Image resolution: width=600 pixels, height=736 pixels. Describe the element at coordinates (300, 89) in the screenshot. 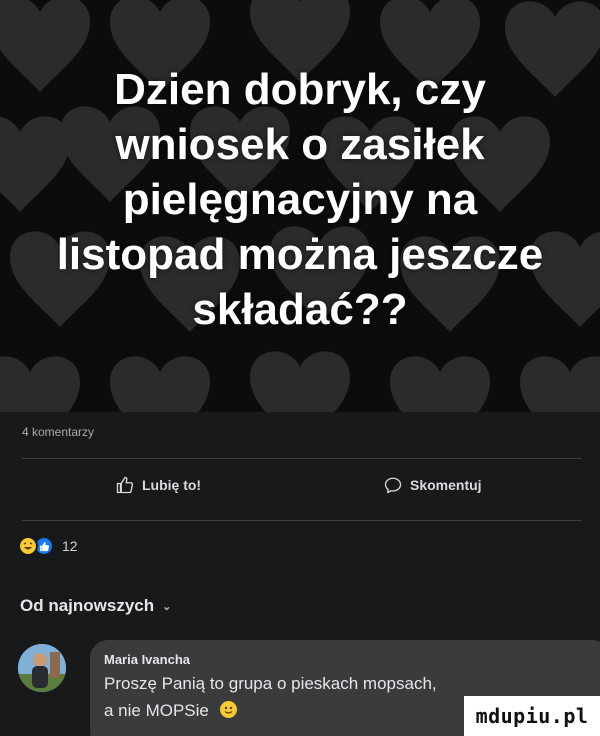

I see `post-text-line: Dzien dobryk, czy` at that location.